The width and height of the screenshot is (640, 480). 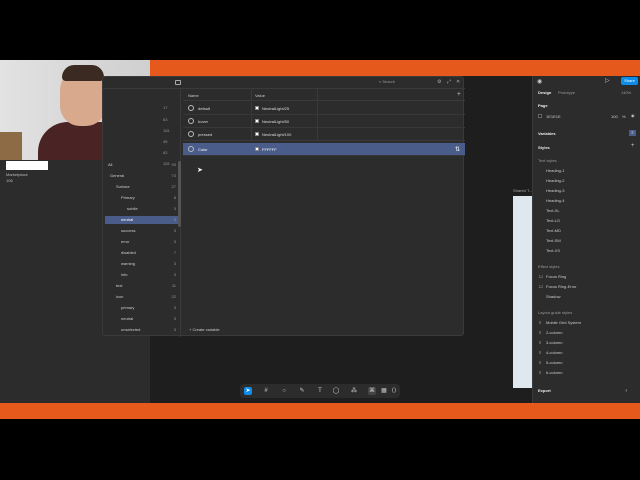 What do you see at coordinates (83, 73) in the screenshot?
I see `webcam-person-hair` at bounding box center [83, 73].